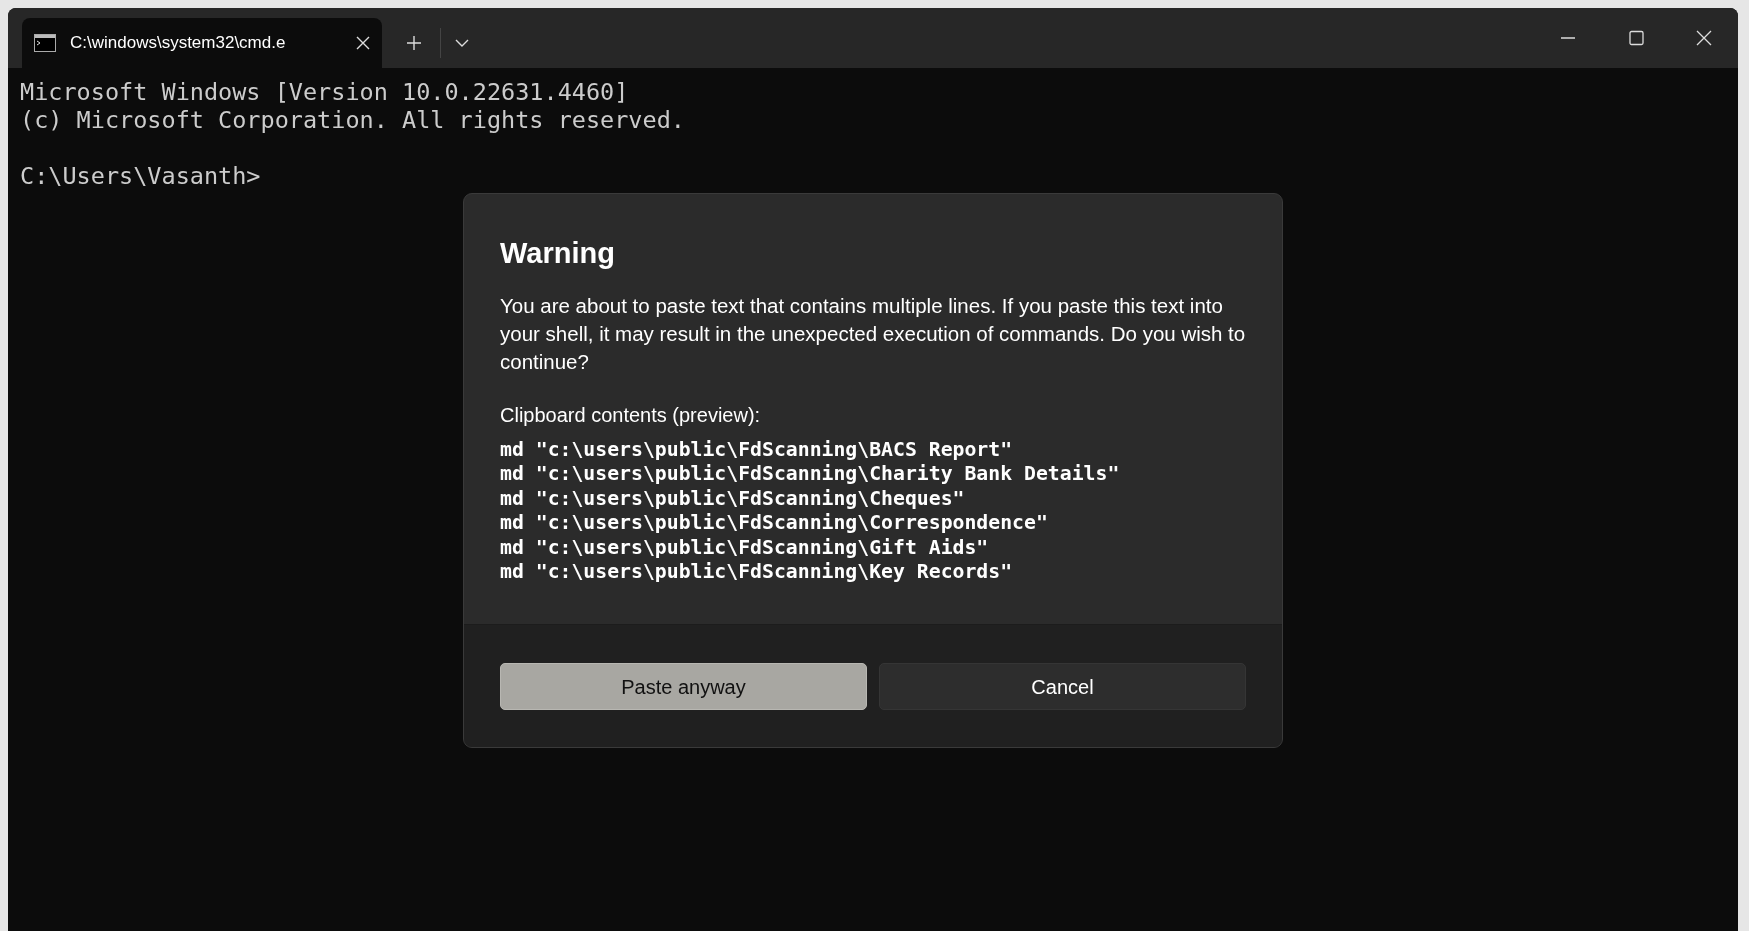 The height and width of the screenshot is (931, 1749). What do you see at coordinates (1636, 38) in the screenshot?
I see `maximize-icon` at bounding box center [1636, 38].